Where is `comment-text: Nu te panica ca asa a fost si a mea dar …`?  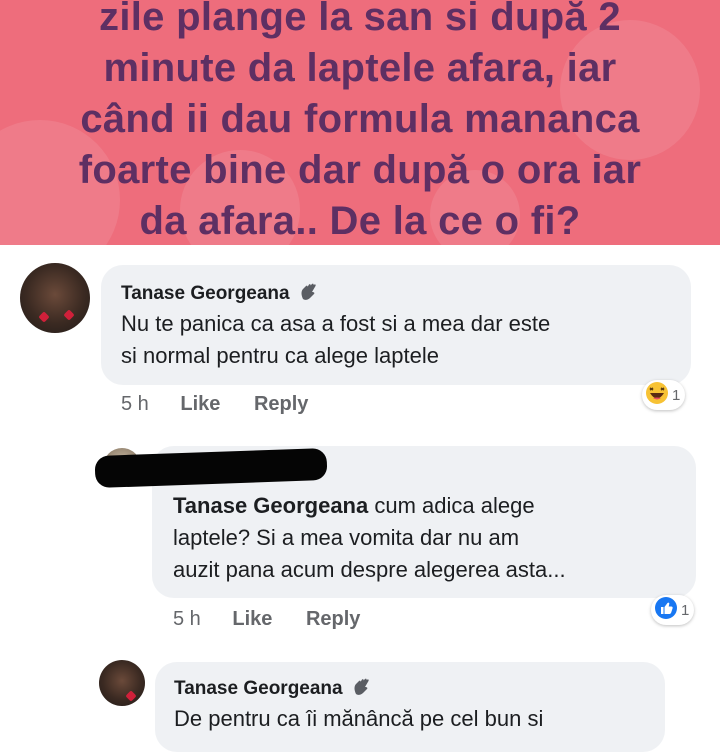 comment-text: Nu te panica ca asa a fost si a mea dar … is located at coordinates (401, 340).